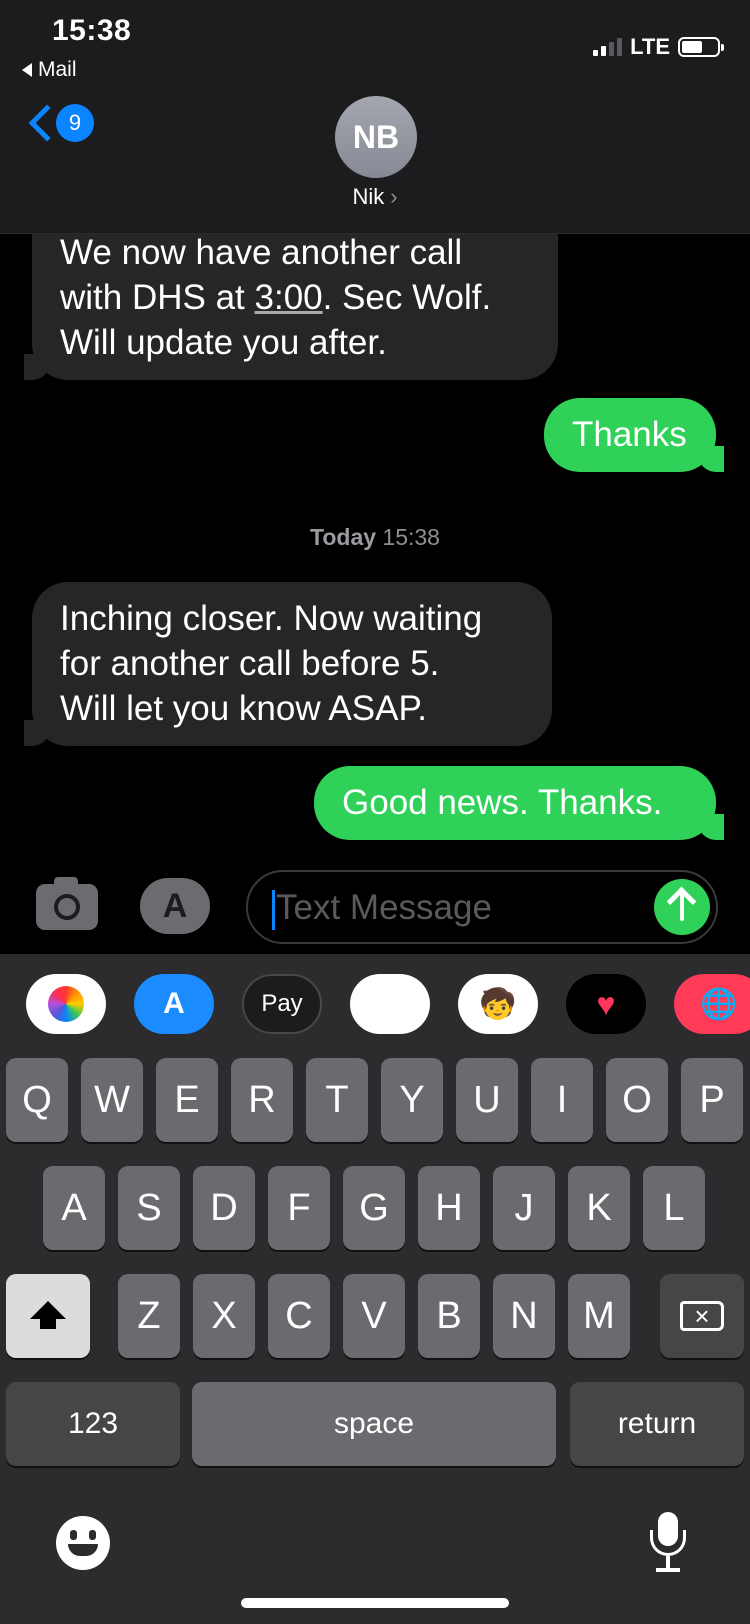 The height and width of the screenshot is (1624, 750). I want to click on key-x: X, so click(224, 1316).